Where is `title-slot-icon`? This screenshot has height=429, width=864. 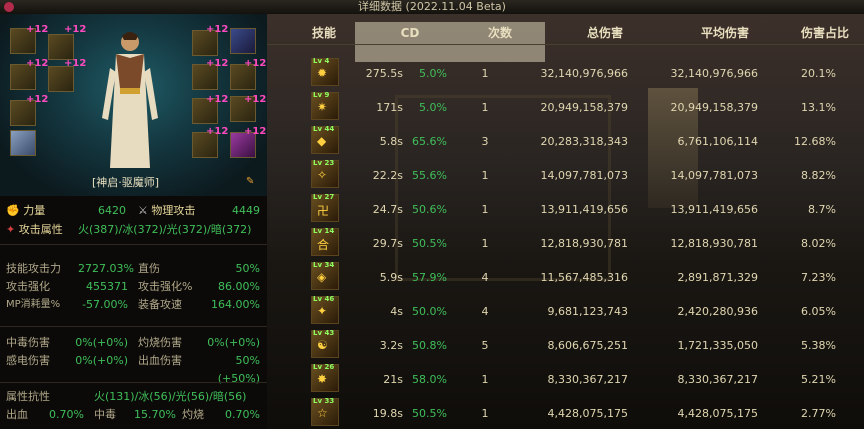
title-slot-icon is located at coordinates (23, 143).